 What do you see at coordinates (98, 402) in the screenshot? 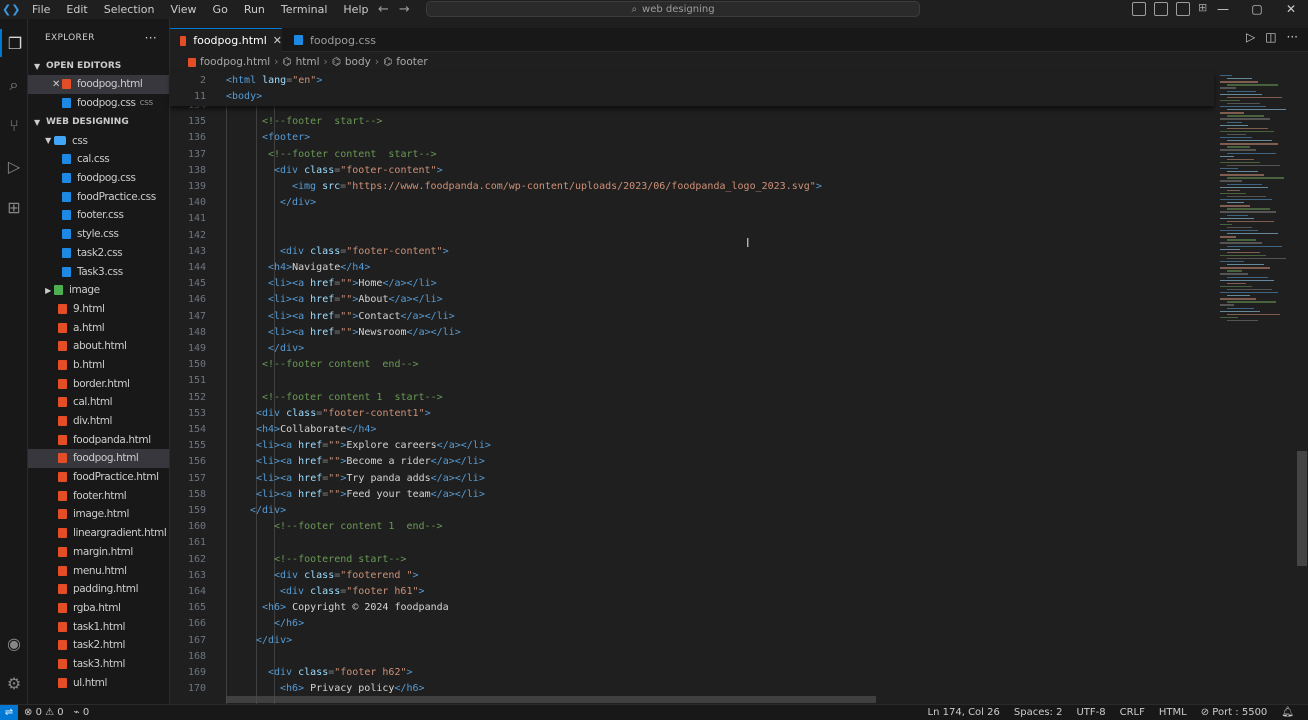
I see `file-item: cal.html` at bounding box center [98, 402].